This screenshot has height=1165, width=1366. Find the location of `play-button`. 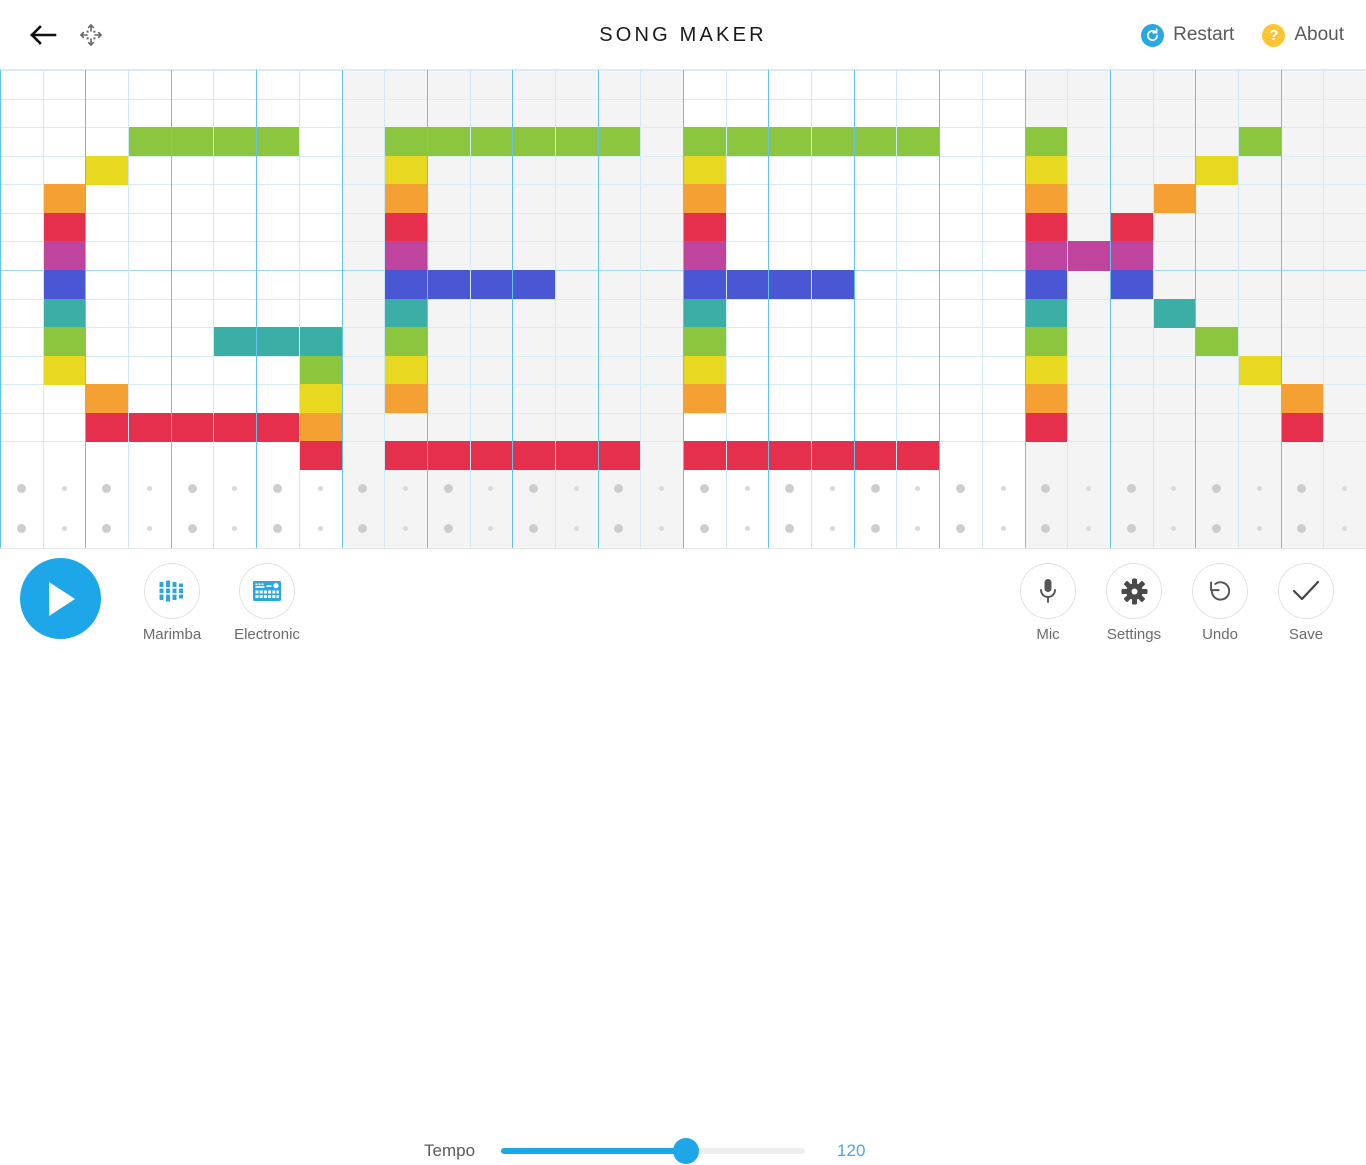

play-button is located at coordinates (60, 598).